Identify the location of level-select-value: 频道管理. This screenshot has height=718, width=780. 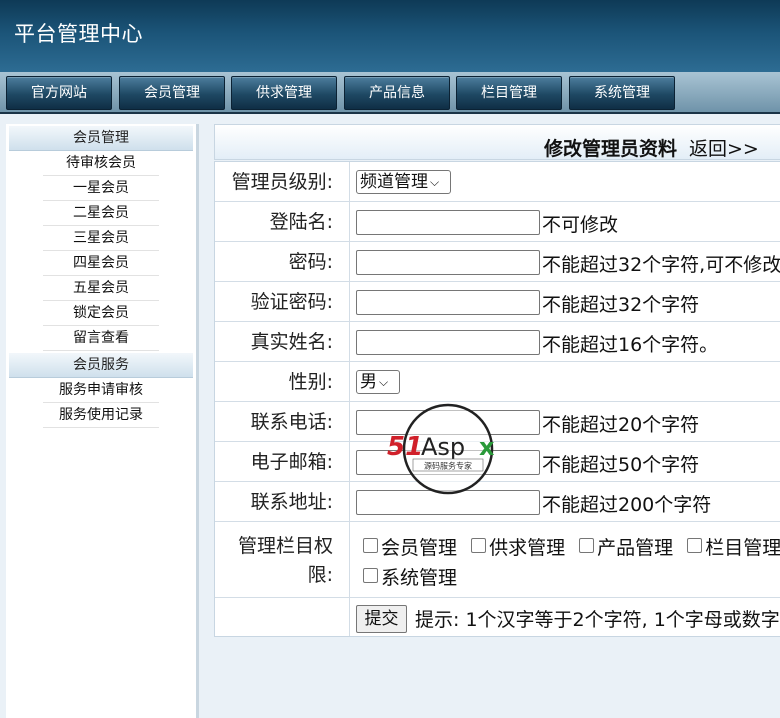
(394, 182).